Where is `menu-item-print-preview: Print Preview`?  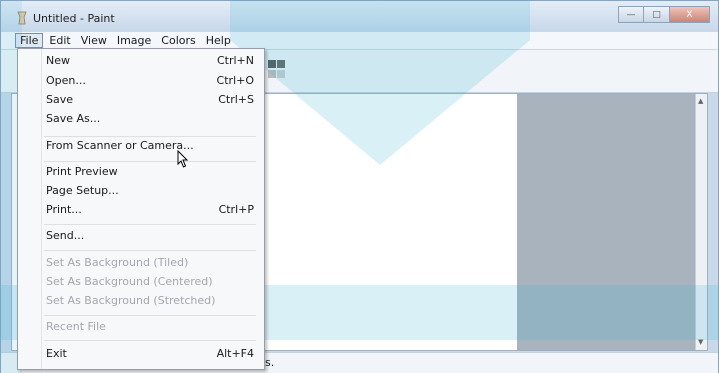 menu-item-print-preview: Print Preview is located at coordinates (150, 172).